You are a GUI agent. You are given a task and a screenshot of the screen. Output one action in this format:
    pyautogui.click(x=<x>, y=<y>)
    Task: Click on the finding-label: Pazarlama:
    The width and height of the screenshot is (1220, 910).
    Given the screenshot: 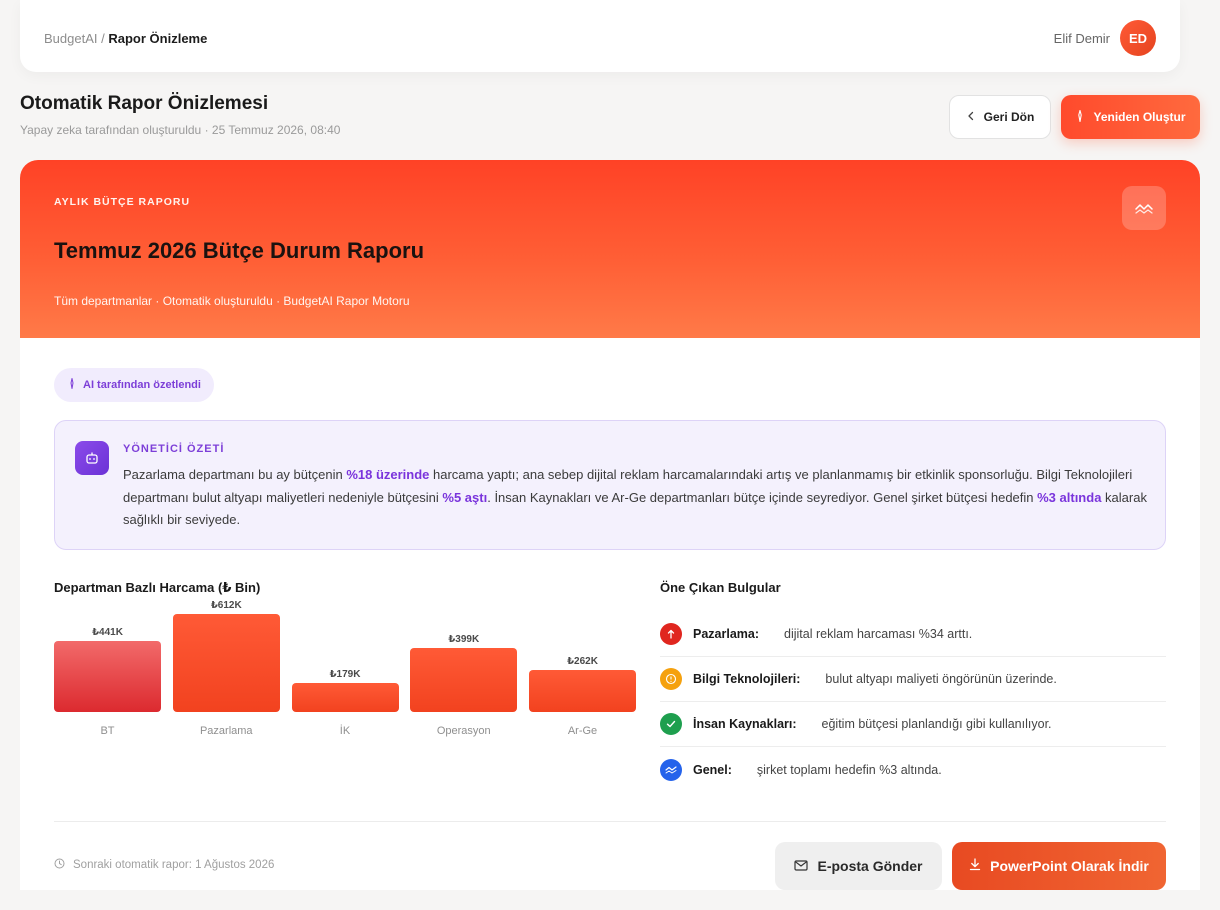 What is the action you would take?
    pyautogui.click(x=726, y=634)
    